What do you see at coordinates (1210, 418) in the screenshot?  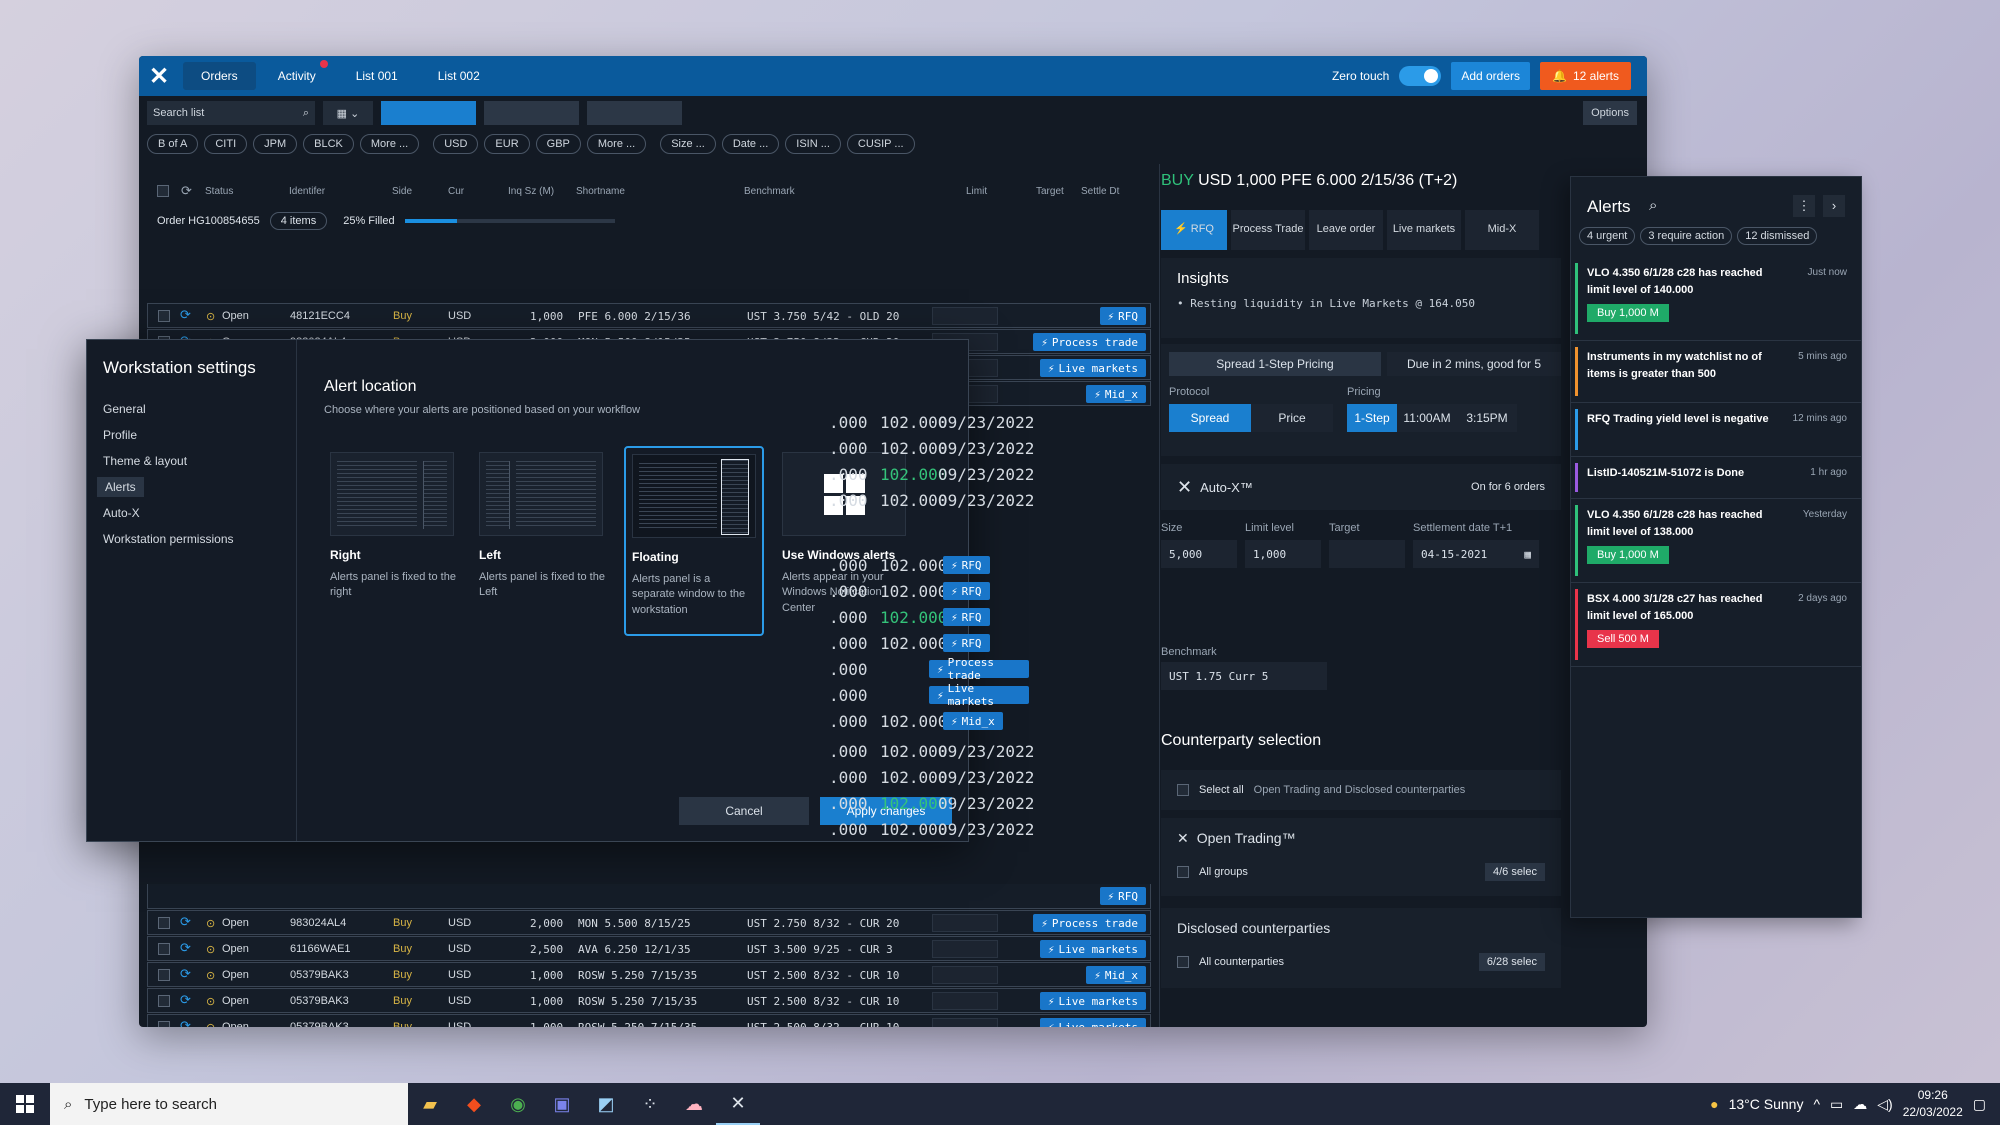 I see `protocol-spread: Spread` at bounding box center [1210, 418].